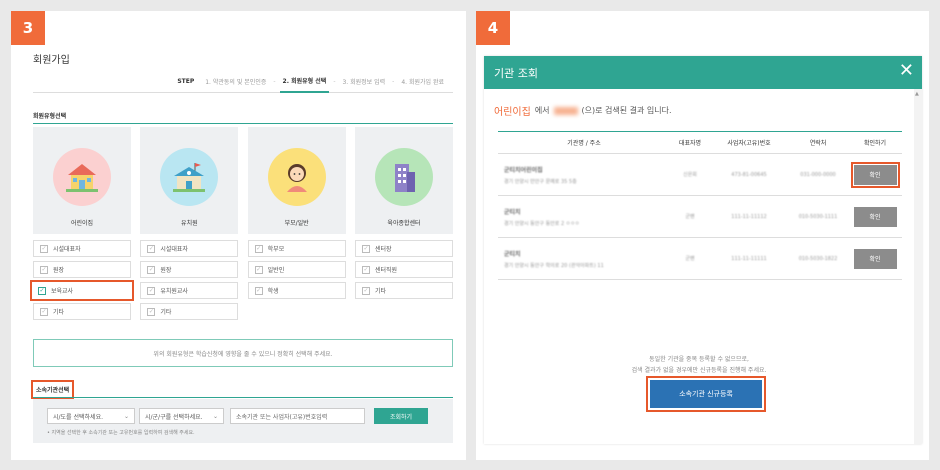  I want to click on checkbox-center-staff: ✓ 센터직원, so click(403, 269).